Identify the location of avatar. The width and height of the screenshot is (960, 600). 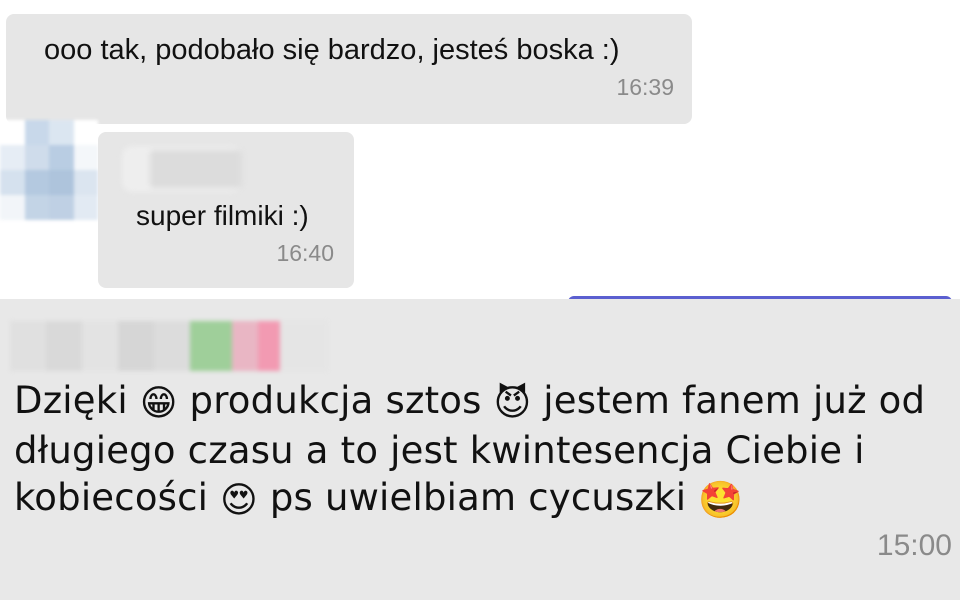
(49, 170).